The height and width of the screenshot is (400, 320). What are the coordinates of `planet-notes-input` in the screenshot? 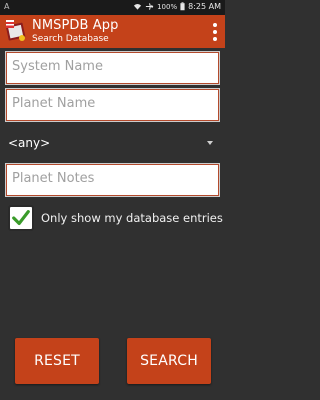 It's located at (112, 178).